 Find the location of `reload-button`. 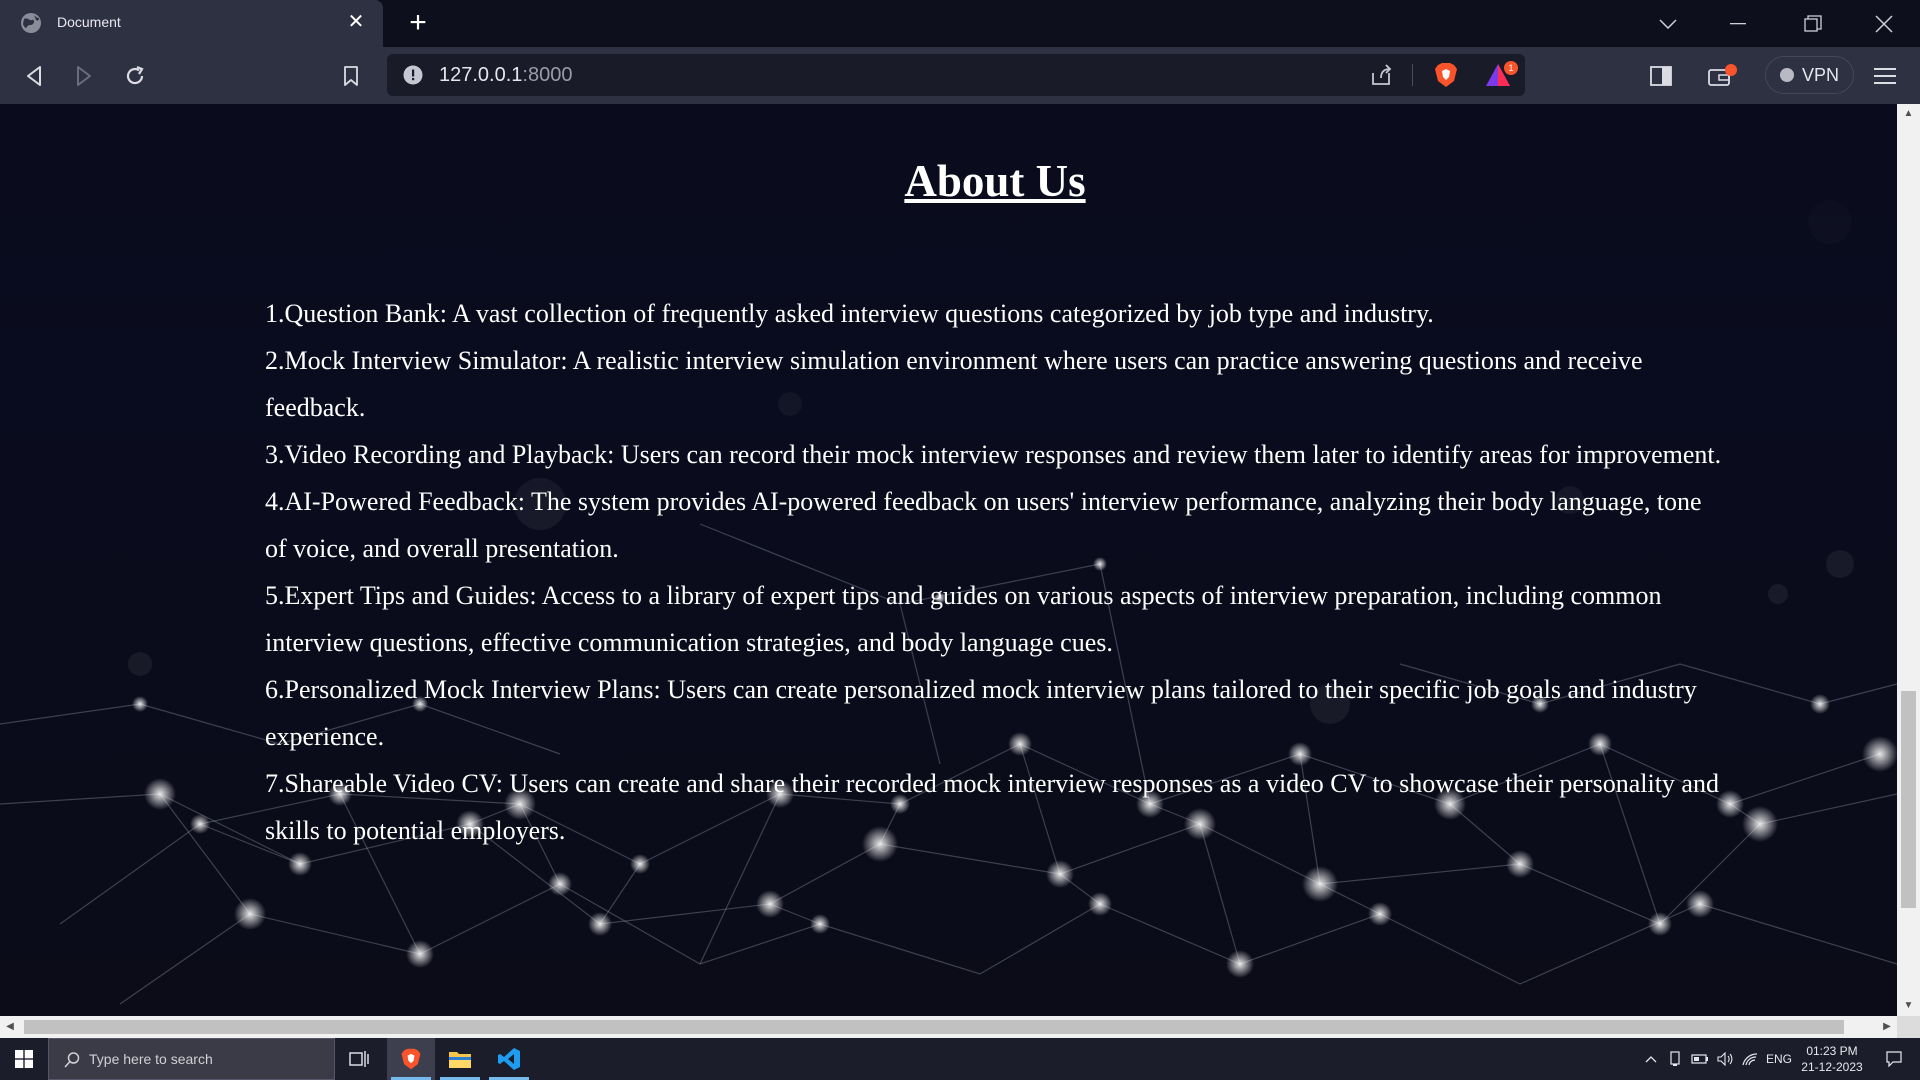

reload-button is located at coordinates (135, 76).